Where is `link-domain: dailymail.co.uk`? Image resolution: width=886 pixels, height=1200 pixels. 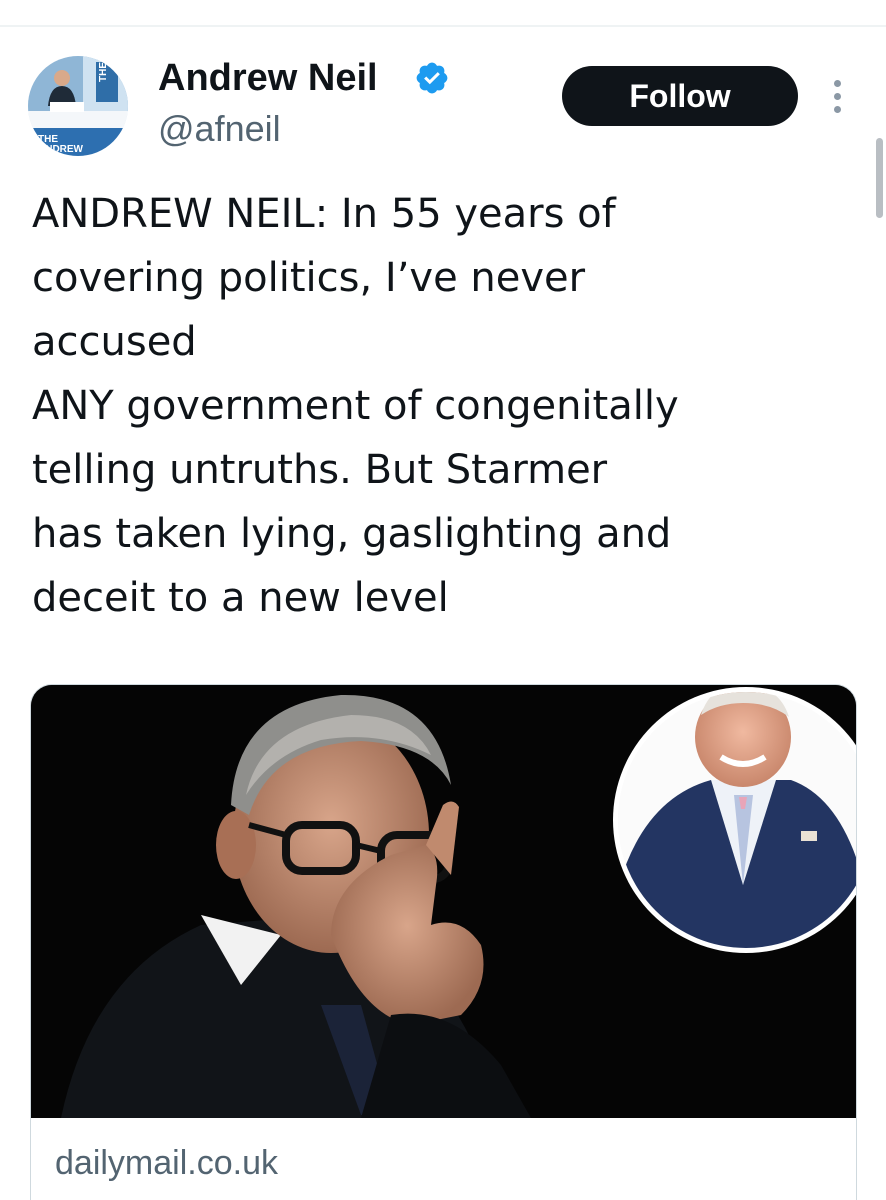 link-domain: dailymail.co.uk is located at coordinates (166, 1163).